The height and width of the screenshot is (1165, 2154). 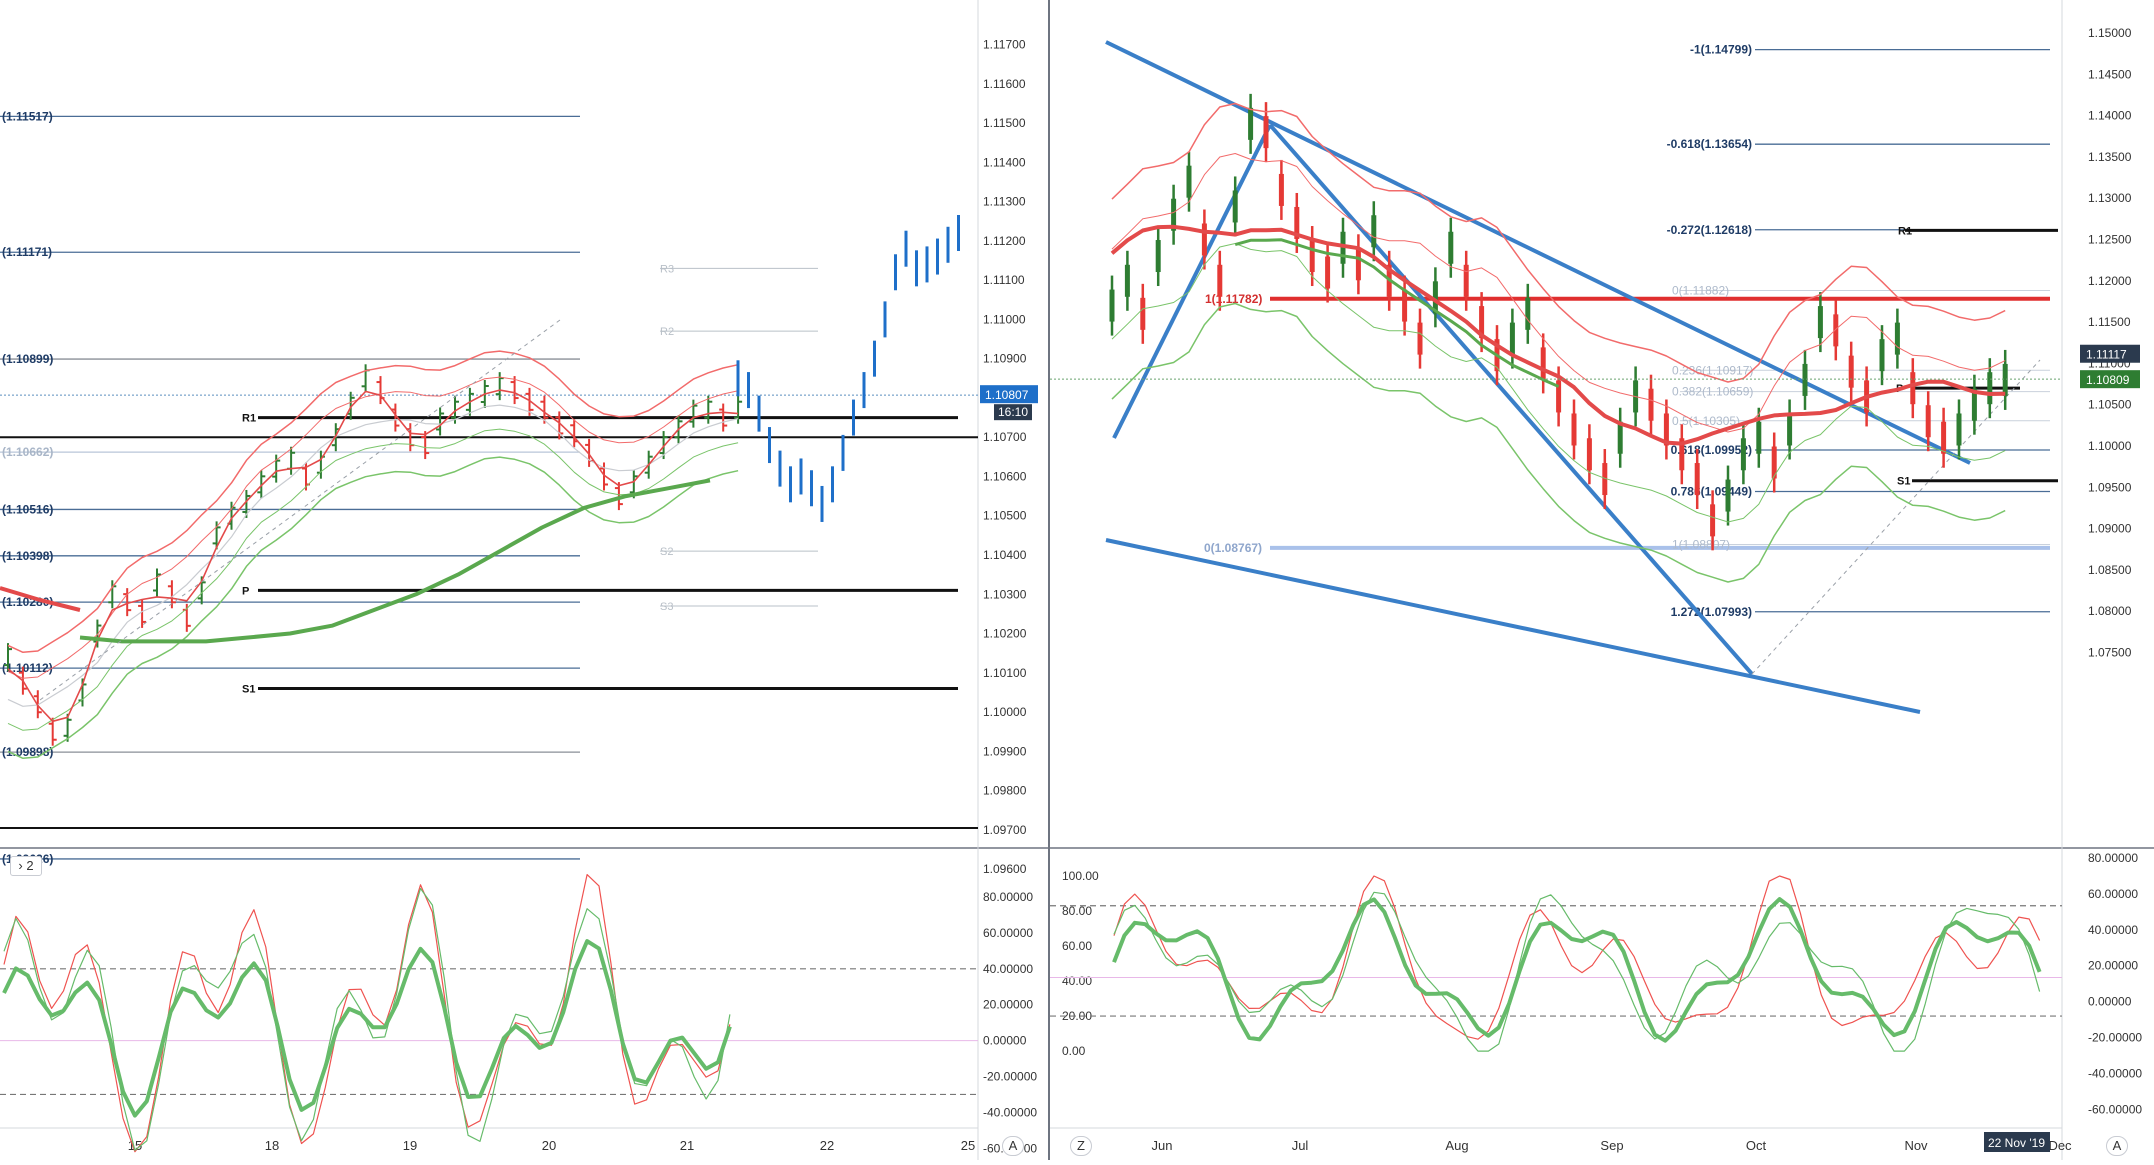 What do you see at coordinates (1005, 791) in the screenshot?
I see `left-price-tick: 1.09800` at bounding box center [1005, 791].